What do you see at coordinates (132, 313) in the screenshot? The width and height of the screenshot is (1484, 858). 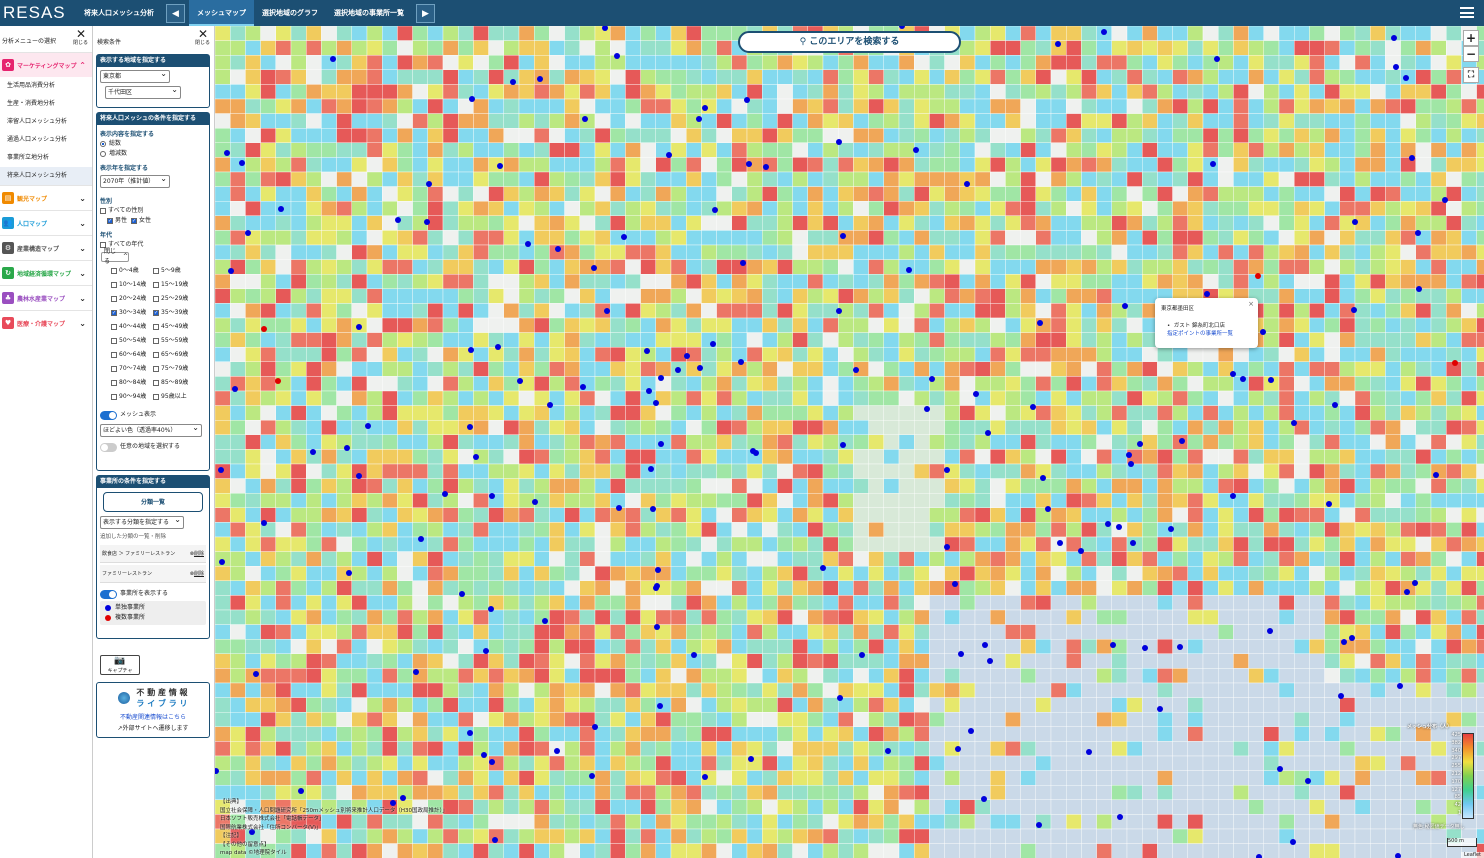 I see `age-checkbox: ✓ 30～34歳` at bounding box center [132, 313].